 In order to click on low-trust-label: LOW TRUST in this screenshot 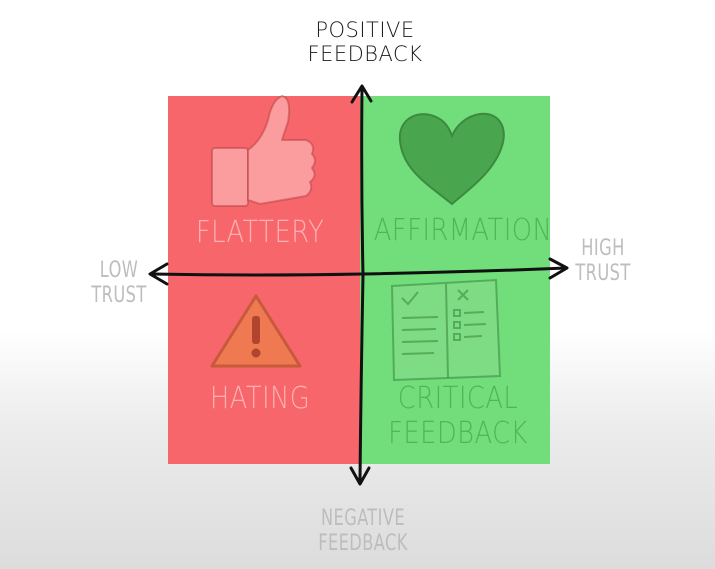, I will do `click(119, 283)`.